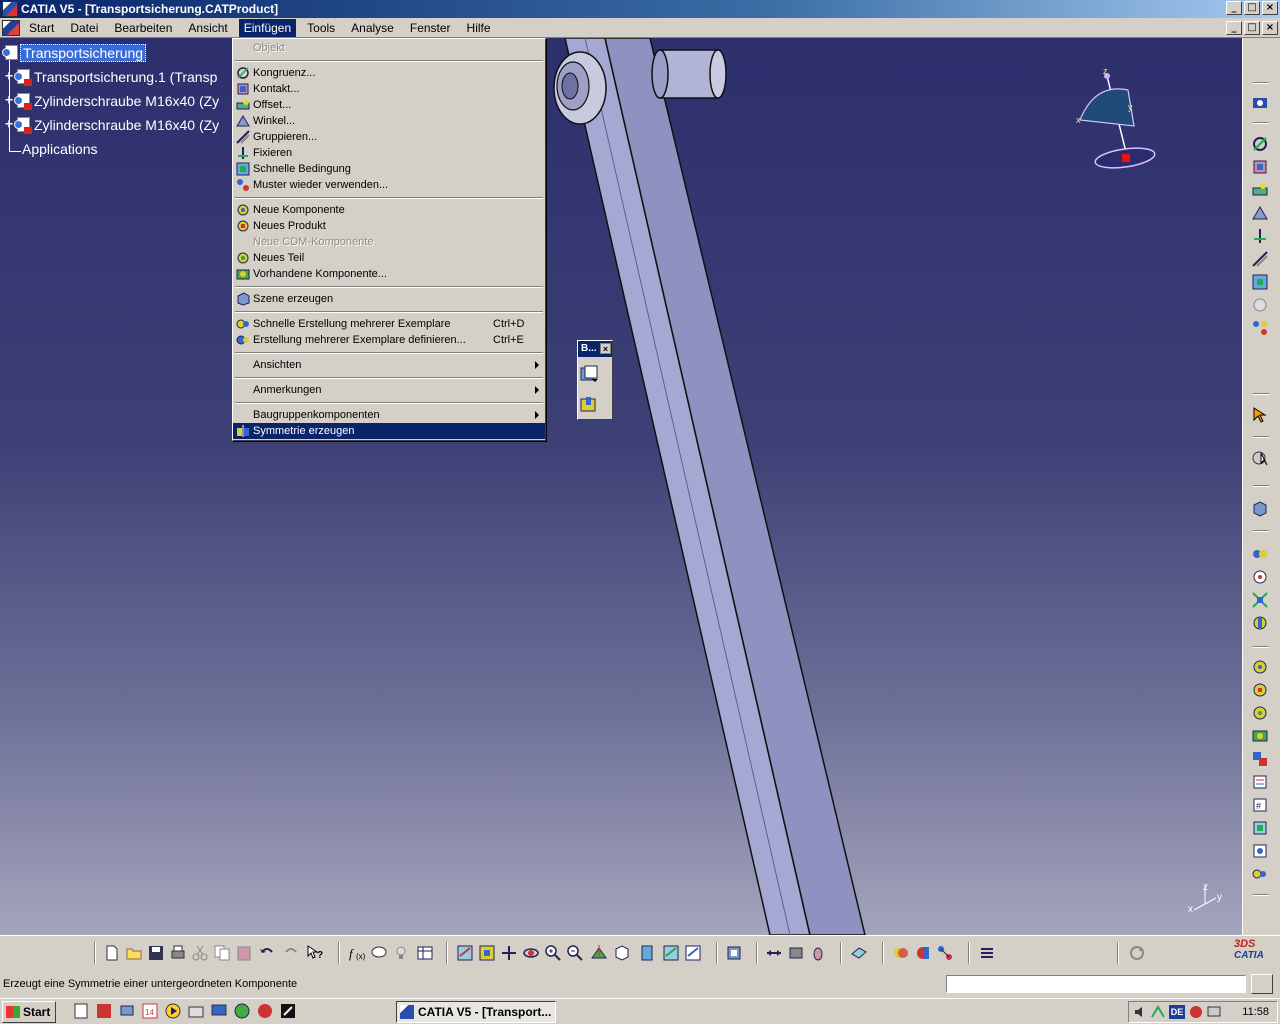 The height and width of the screenshot is (1024, 1280). Describe the element at coordinates (1260, 236) in the screenshot. I see `fix-component-icon` at that location.